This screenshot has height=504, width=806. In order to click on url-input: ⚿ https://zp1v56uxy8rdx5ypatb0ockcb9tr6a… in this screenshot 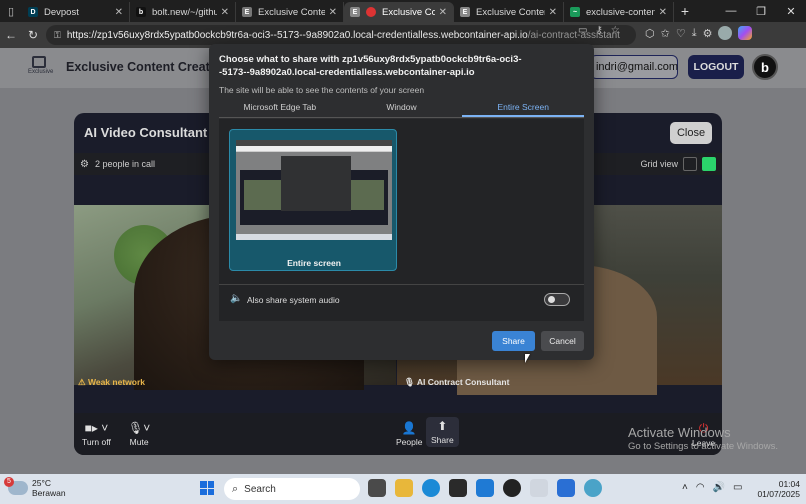, I will do `click(341, 35)`.